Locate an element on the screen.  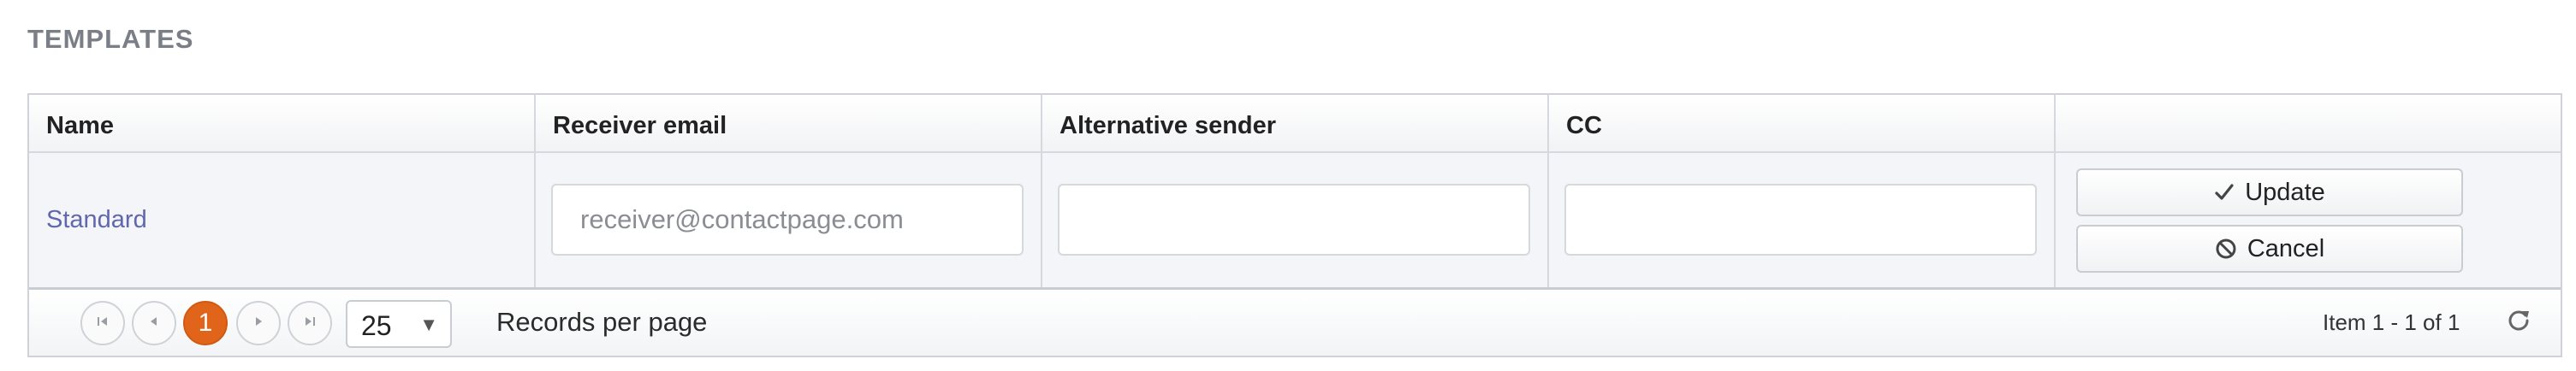
page-size-dropdown: 25 ▼ is located at coordinates (399, 324).